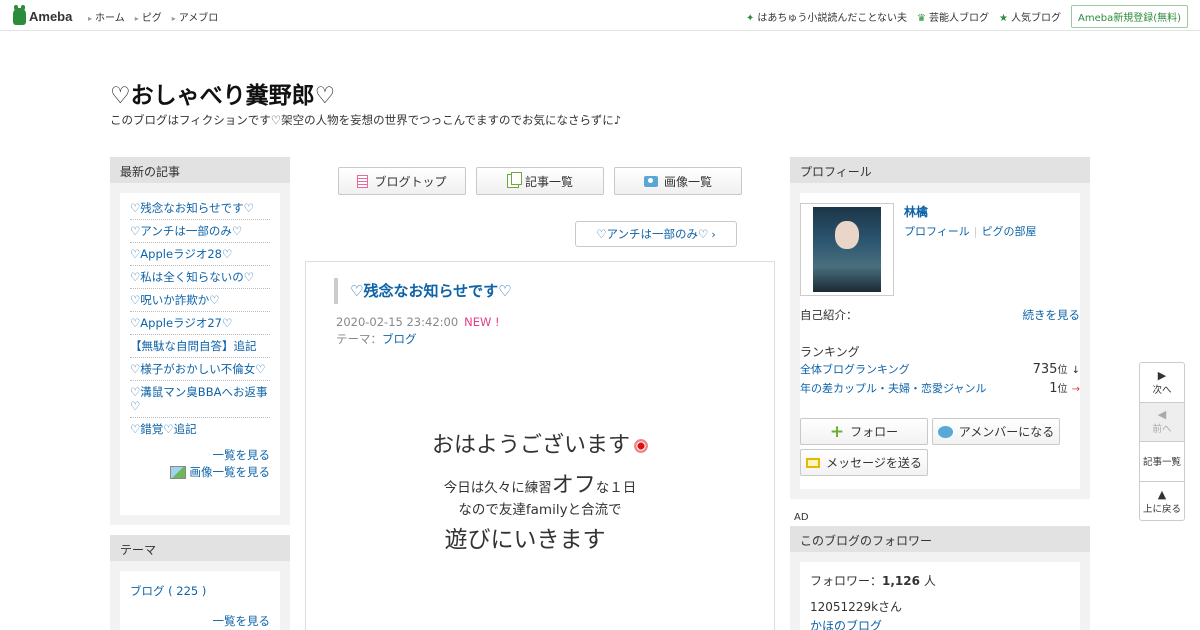  What do you see at coordinates (813, 462) in the screenshot?
I see `mail-icon` at bounding box center [813, 462].